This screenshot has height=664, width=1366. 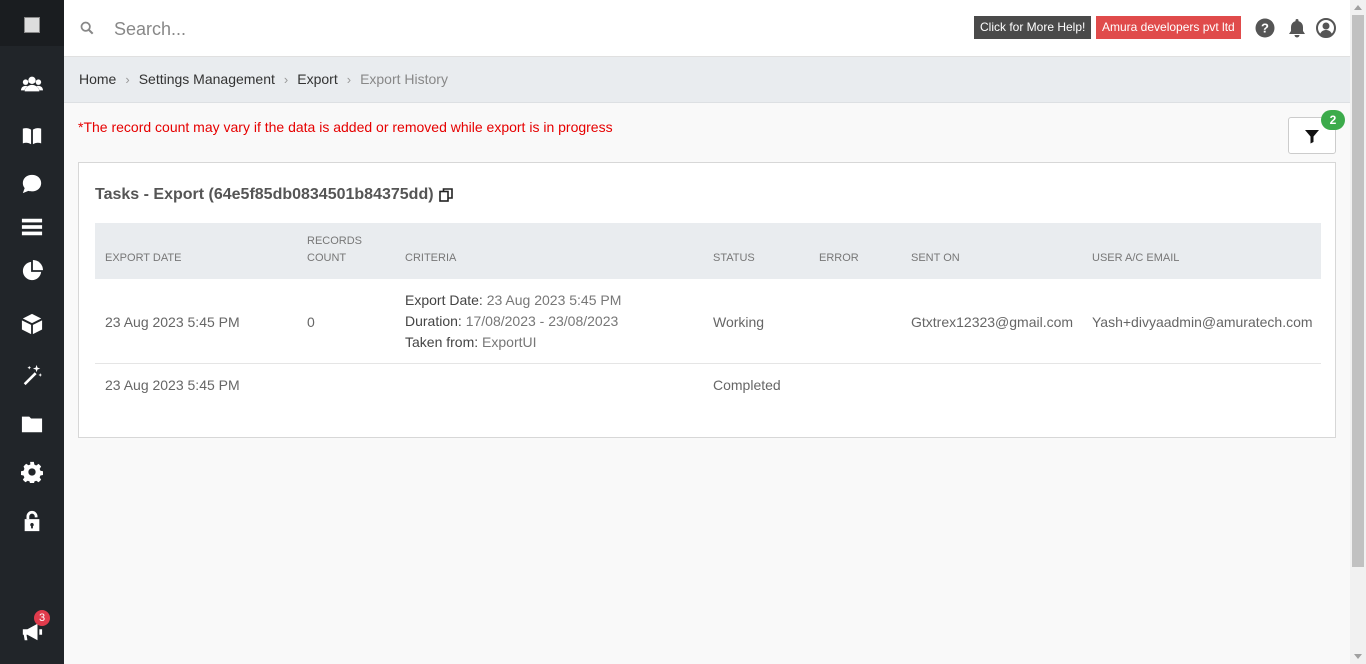 I want to click on book-icon, so click(x=32, y=136).